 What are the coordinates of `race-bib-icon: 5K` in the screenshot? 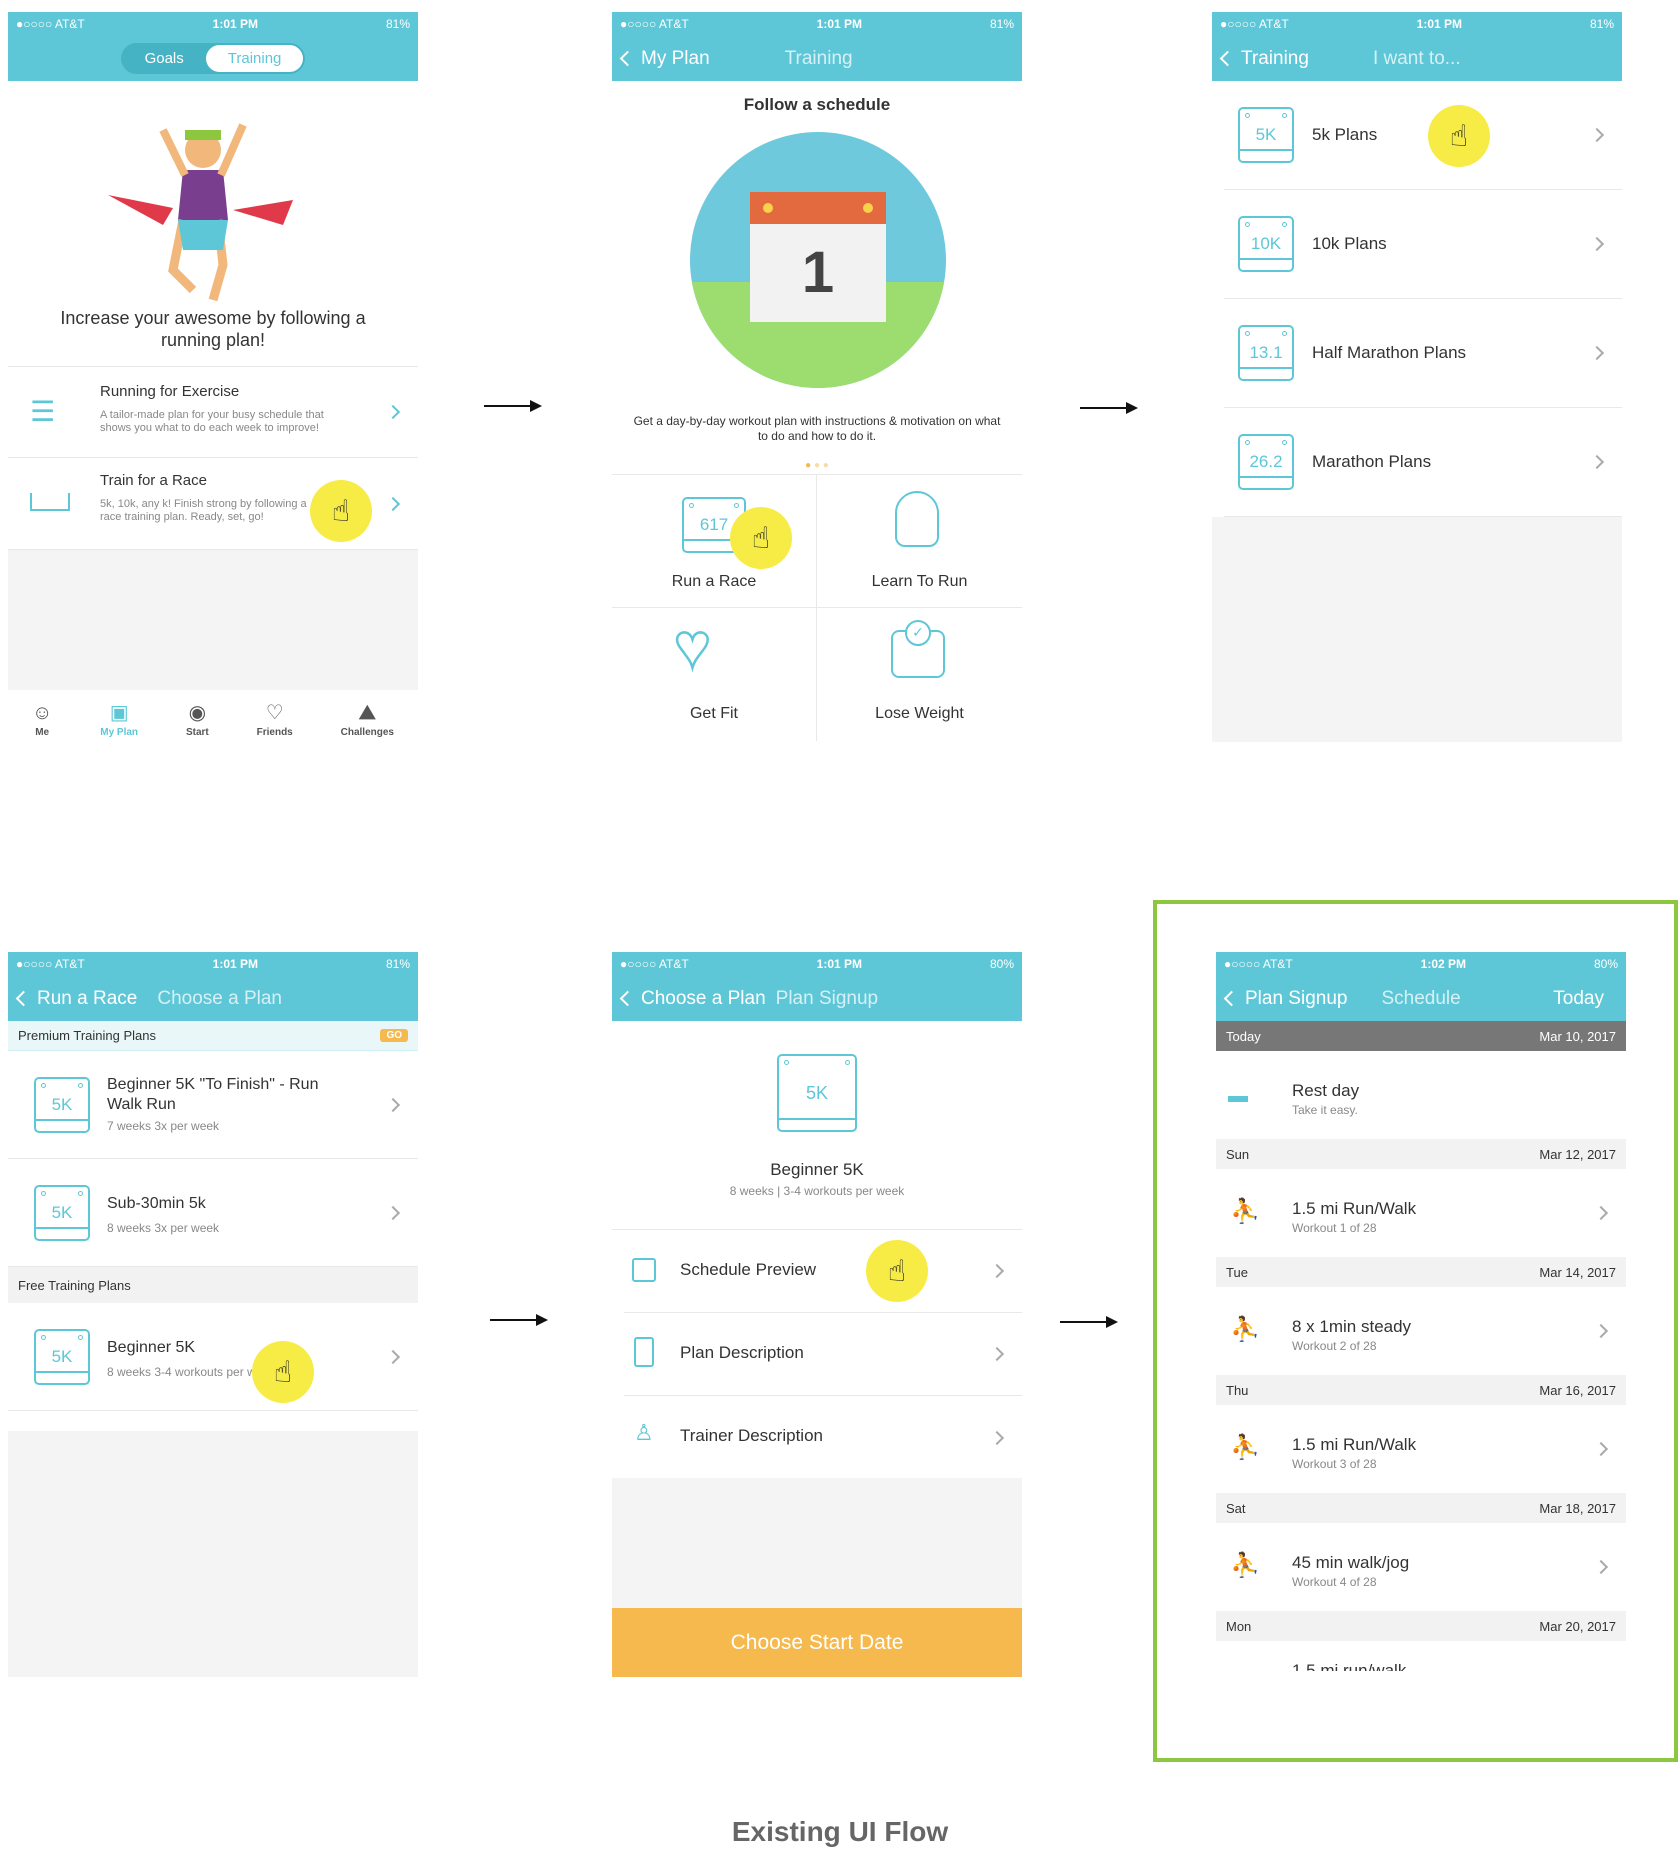 It's located at (62, 1357).